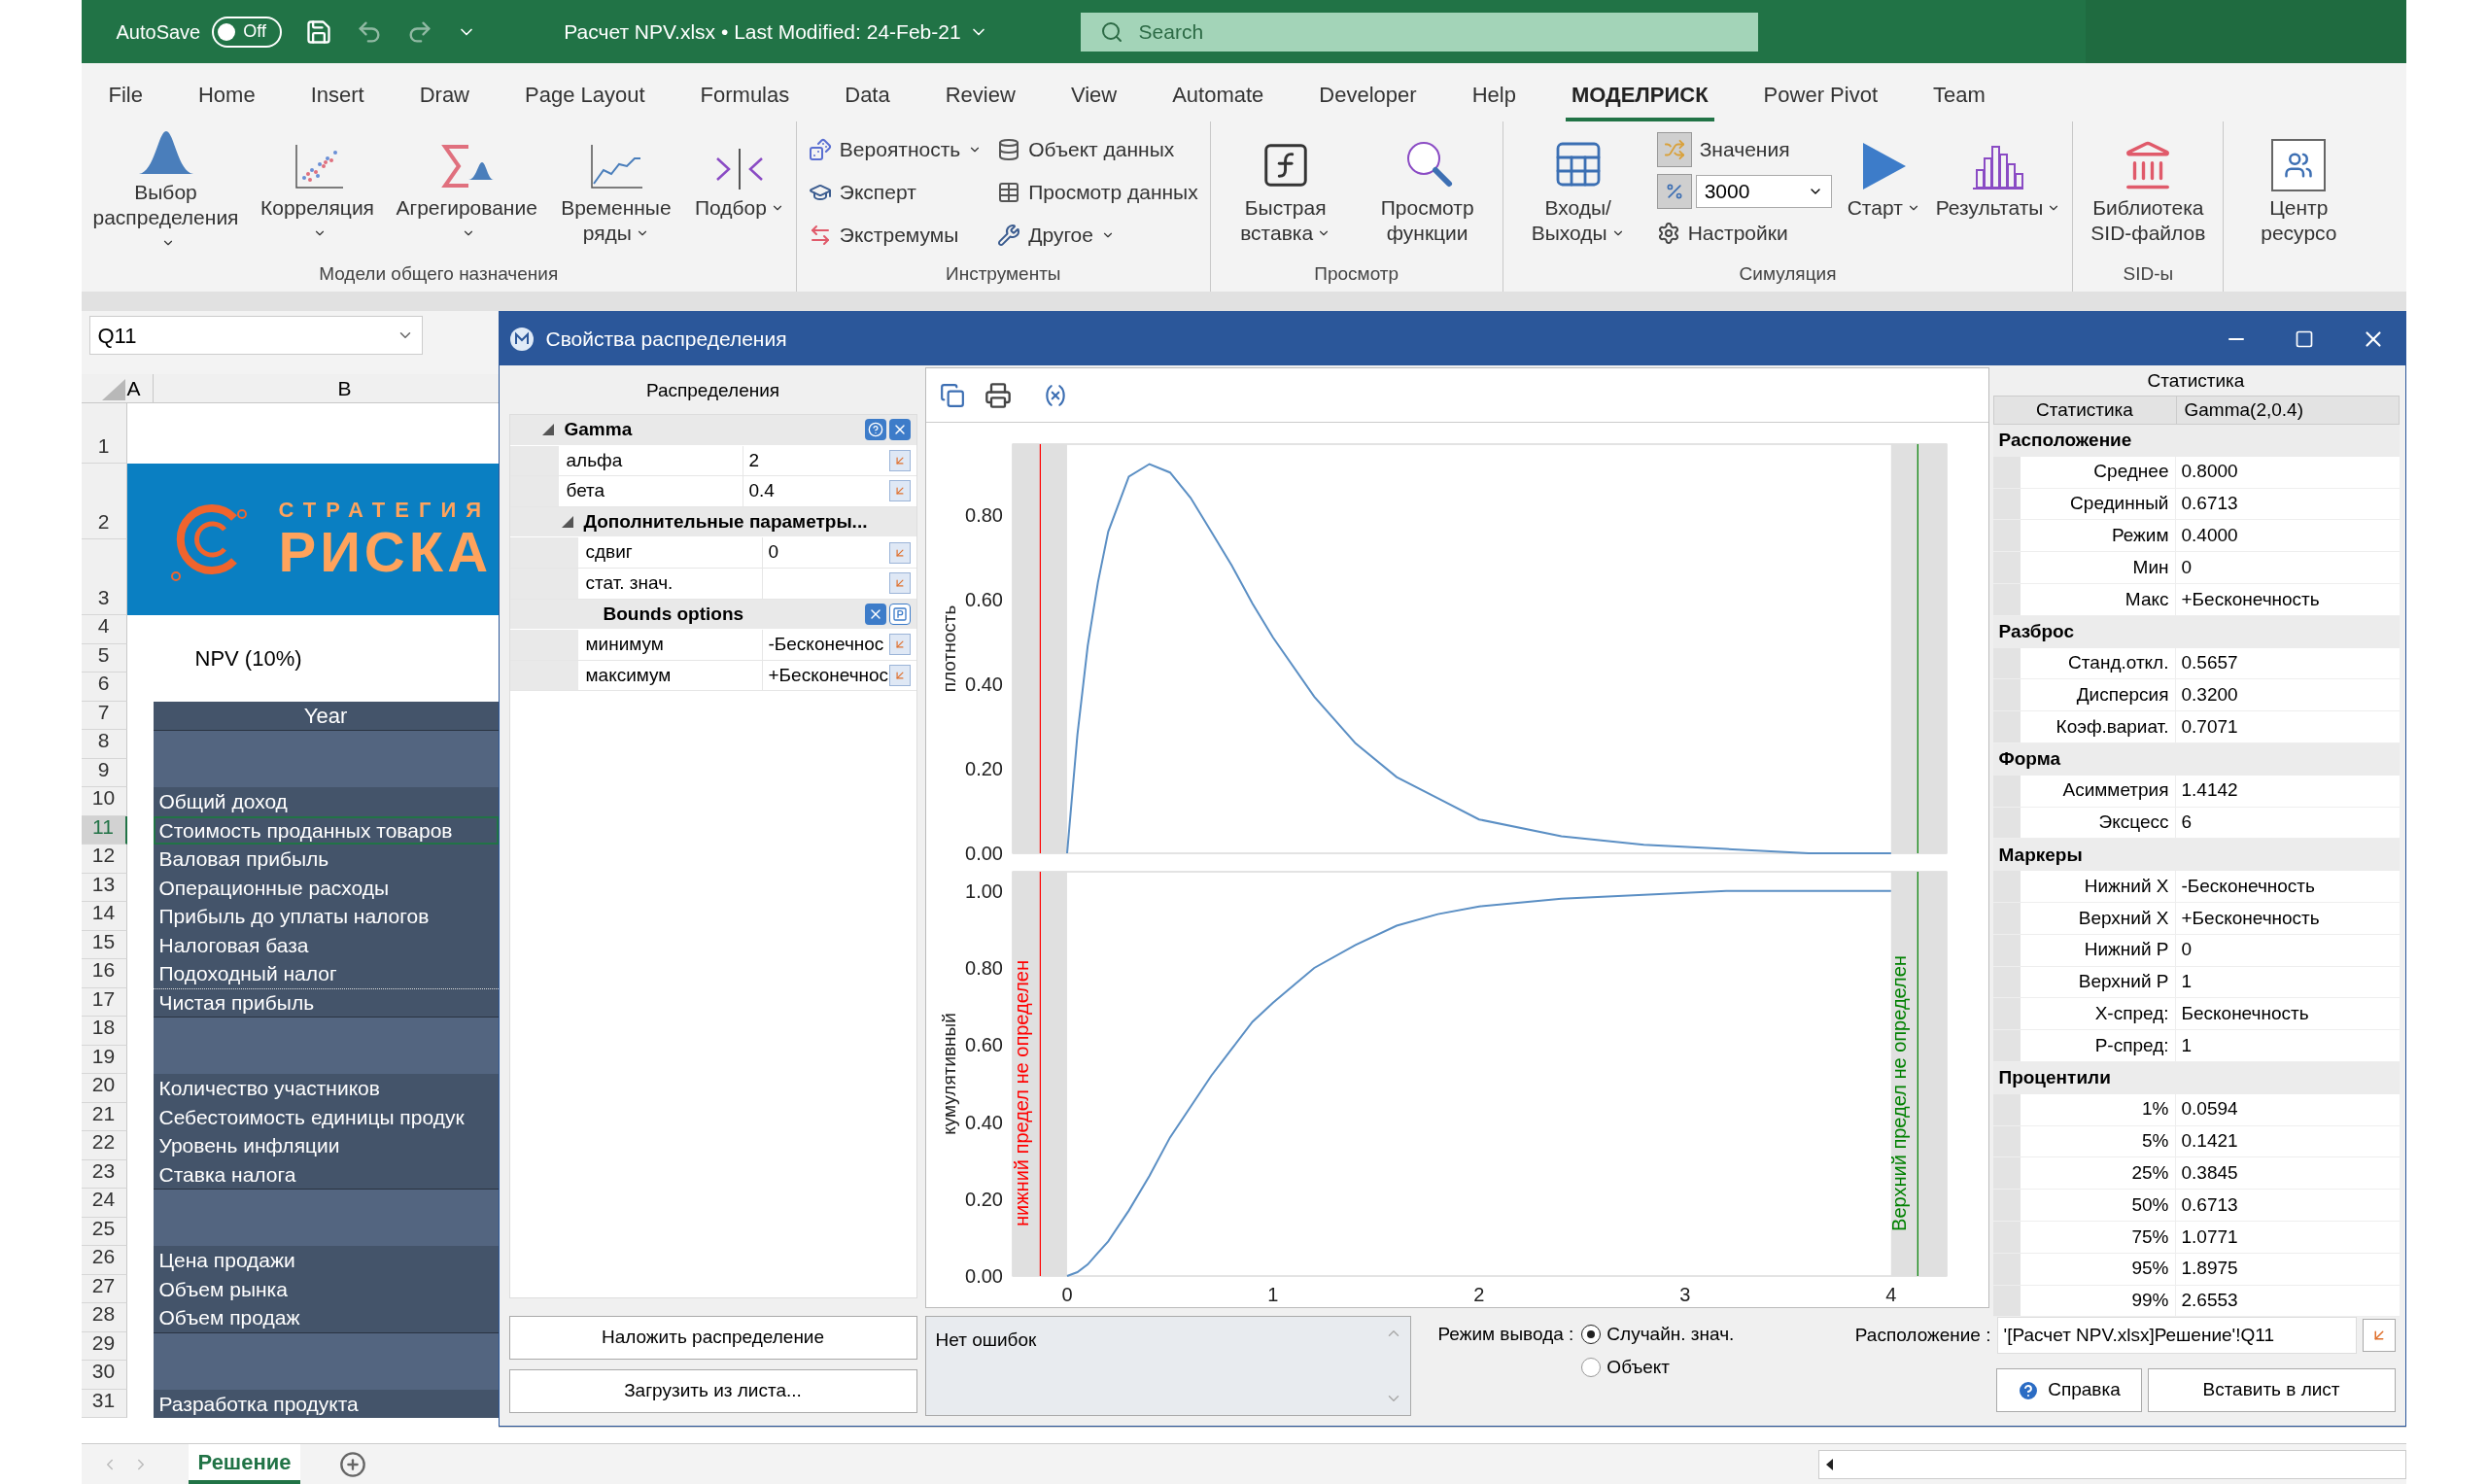  I want to click on stat-label: 99%, so click(2098, 1301).